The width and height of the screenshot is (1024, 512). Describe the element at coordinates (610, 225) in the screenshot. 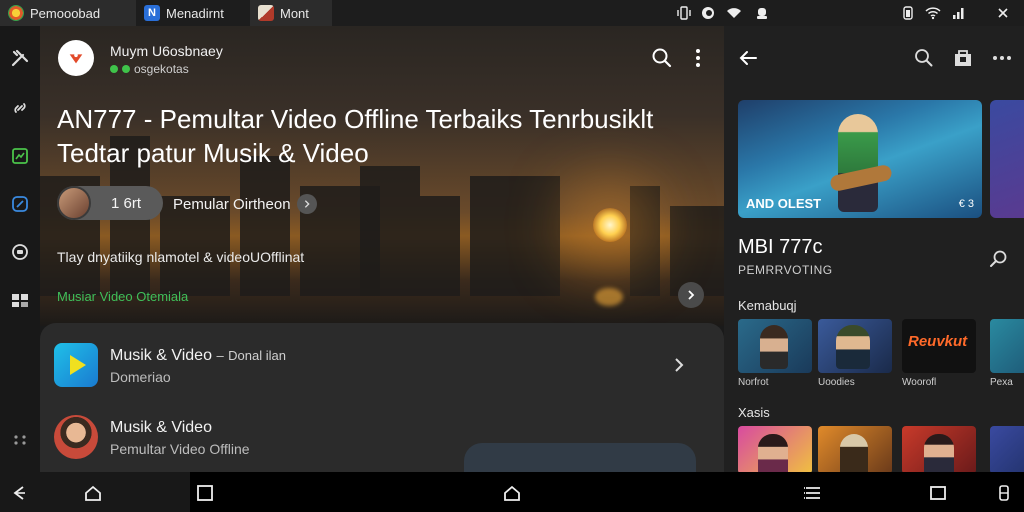

I see `sun` at that location.